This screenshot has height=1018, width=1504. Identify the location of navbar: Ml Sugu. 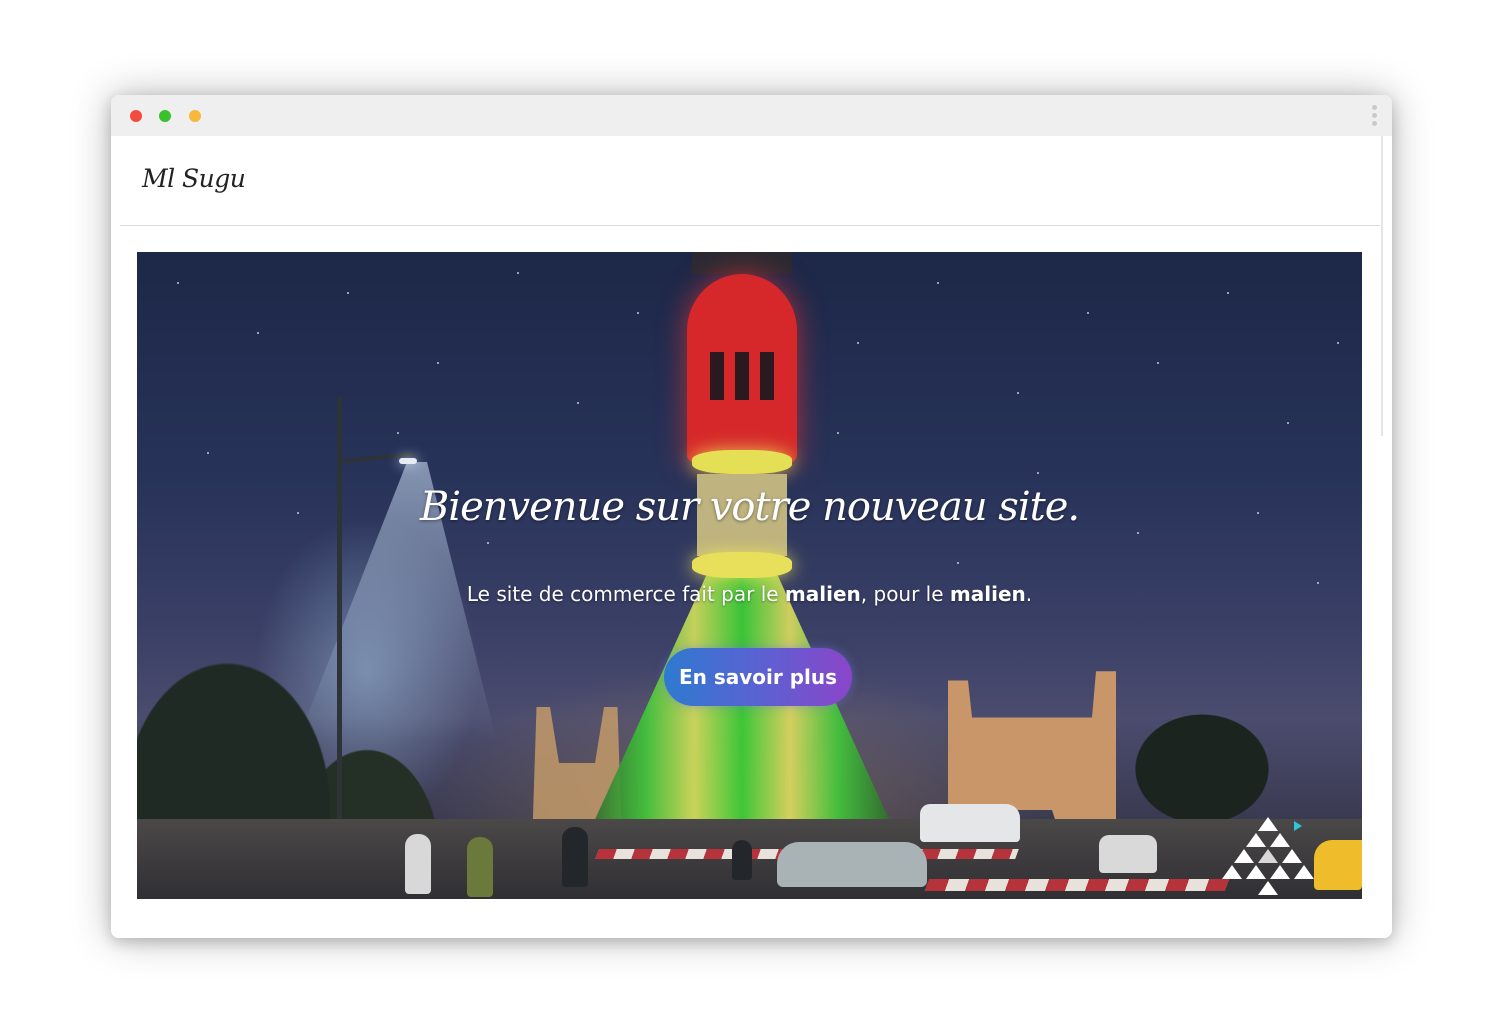
(750, 181).